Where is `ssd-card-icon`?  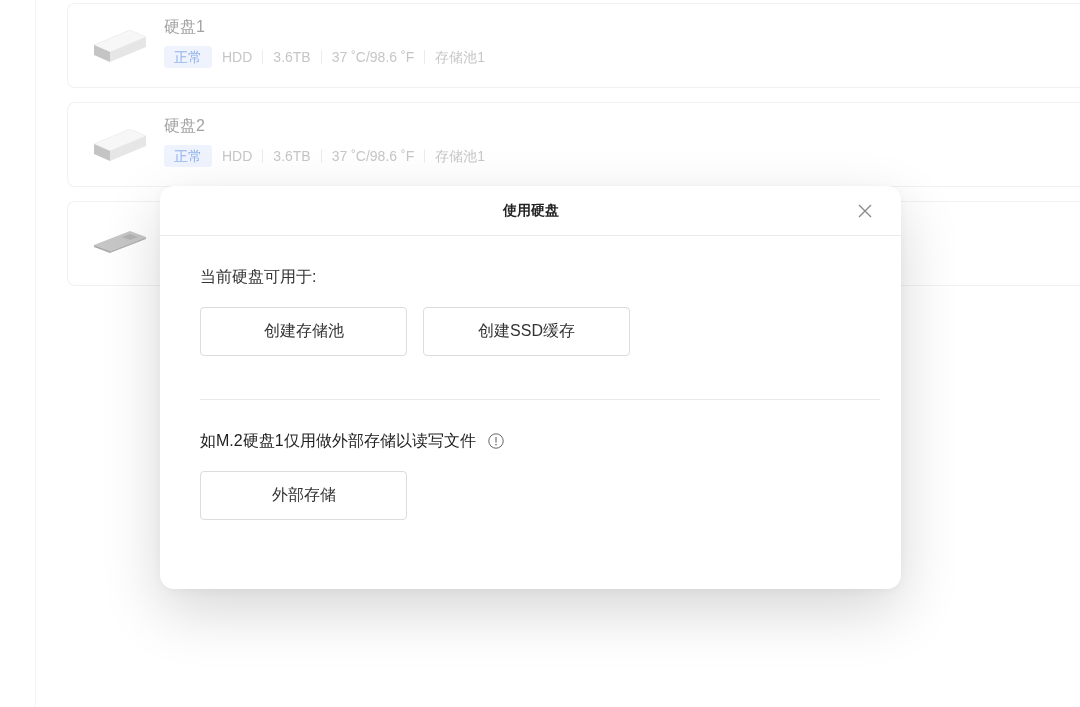
ssd-card-icon is located at coordinates (120, 241).